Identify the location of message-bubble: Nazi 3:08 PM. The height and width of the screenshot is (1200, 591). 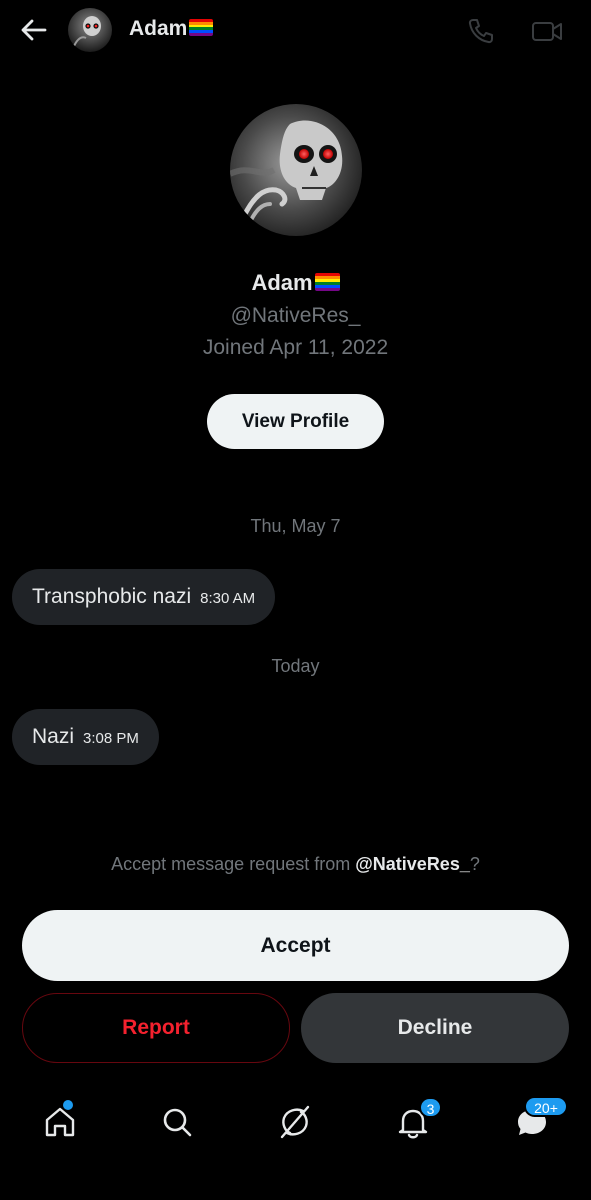
(85, 737).